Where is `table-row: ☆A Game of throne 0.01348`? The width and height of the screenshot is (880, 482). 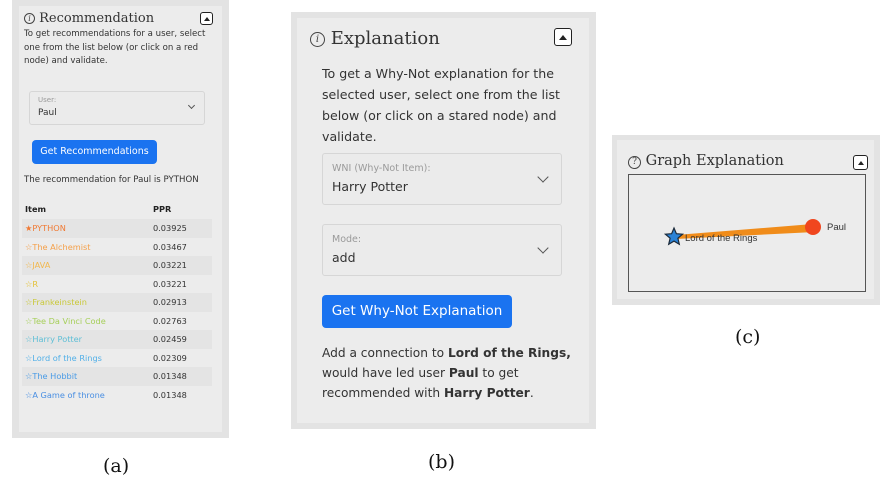
table-row: ☆A Game of throne 0.01348 is located at coordinates (117, 395).